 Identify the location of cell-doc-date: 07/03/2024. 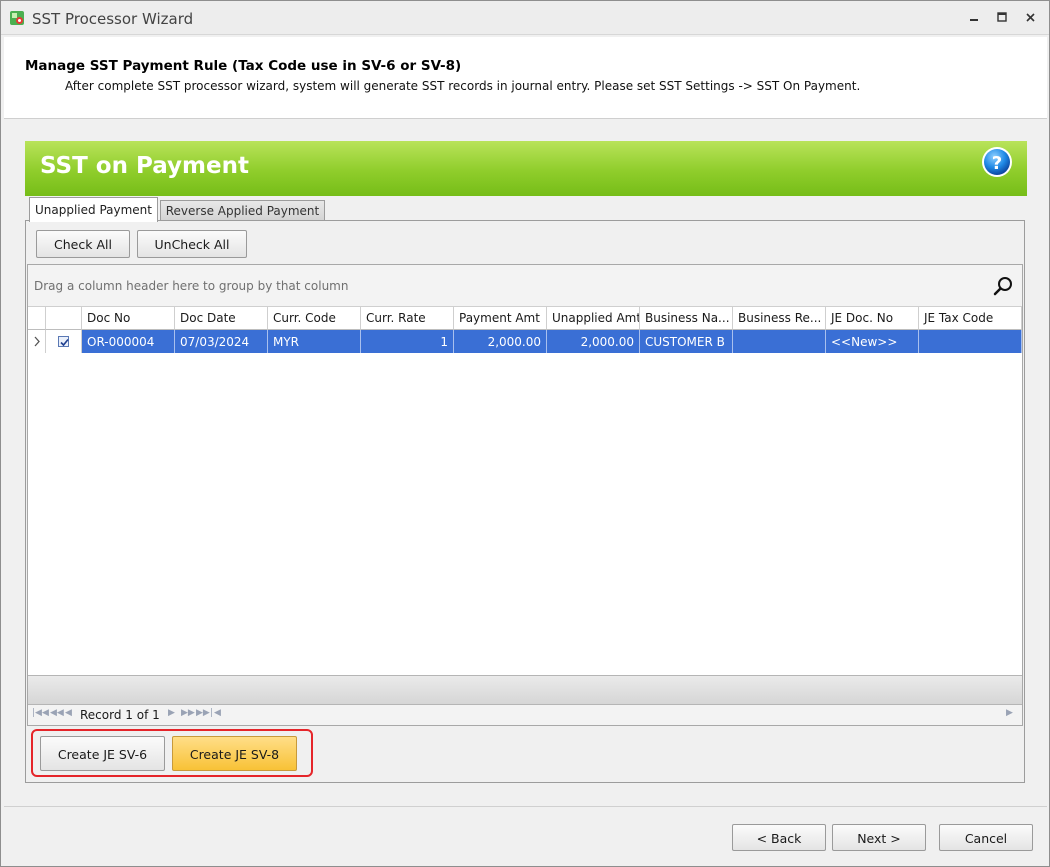
(221, 341).